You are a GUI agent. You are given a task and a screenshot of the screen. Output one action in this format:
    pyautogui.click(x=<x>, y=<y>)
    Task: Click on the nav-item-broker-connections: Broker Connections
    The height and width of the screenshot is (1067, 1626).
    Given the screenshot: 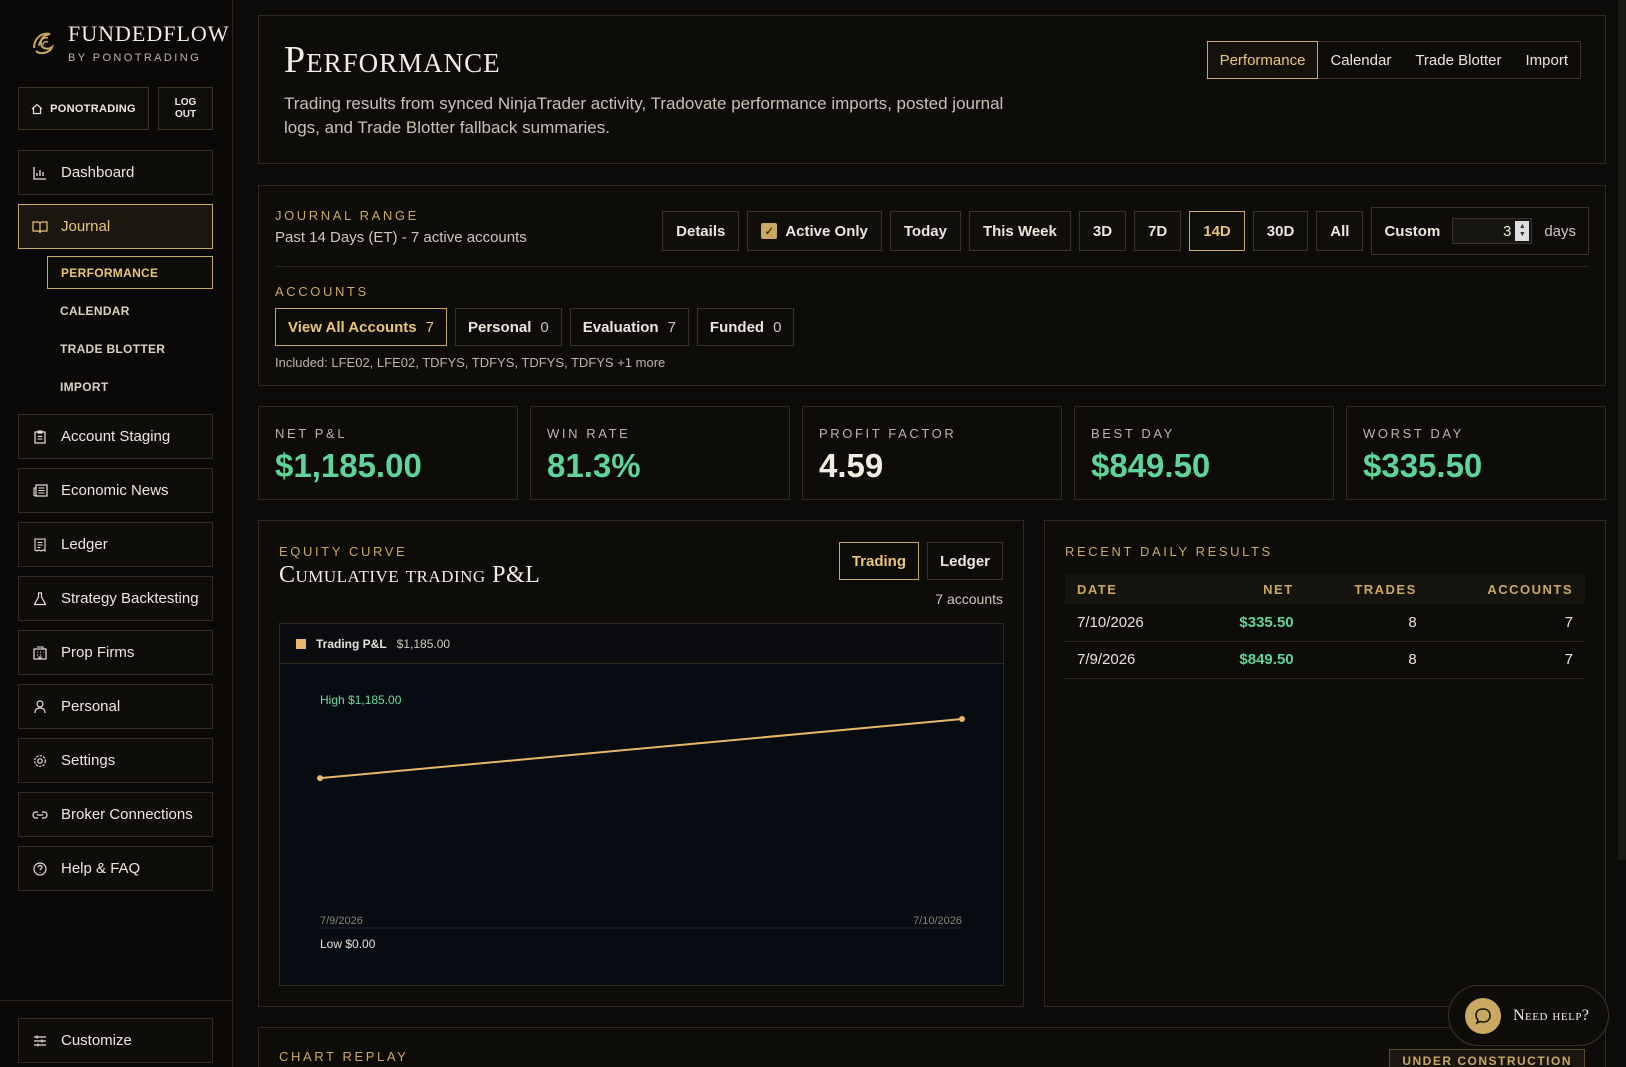 What is the action you would take?
    pyautogui.click(x=115, y=814)
    